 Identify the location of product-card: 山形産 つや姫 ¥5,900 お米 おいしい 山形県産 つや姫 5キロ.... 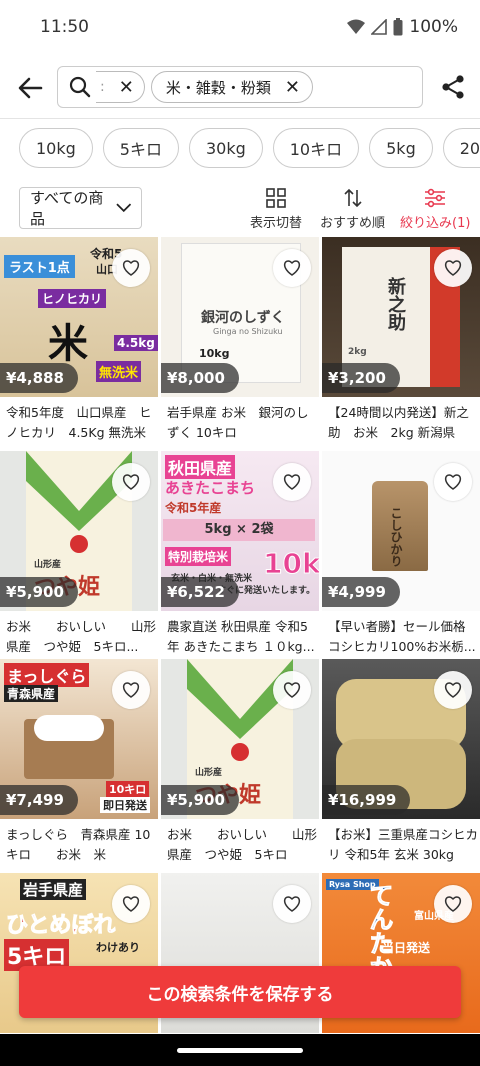
(79, 556).